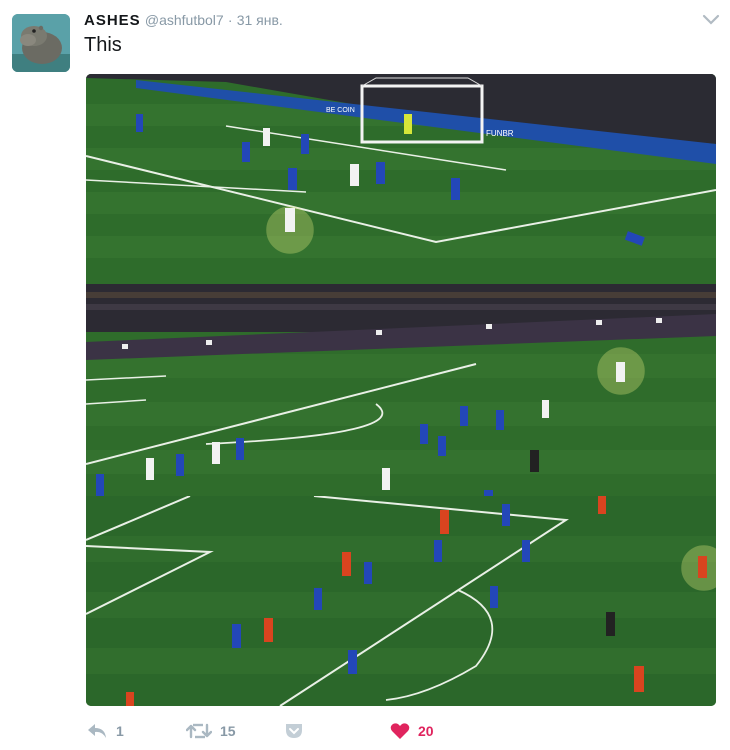 The image size is (730, 750). What do you see at coordinates (228, 731) in the screenshot?
I see `retweet-count: 15` at bounding box center [228, 731].